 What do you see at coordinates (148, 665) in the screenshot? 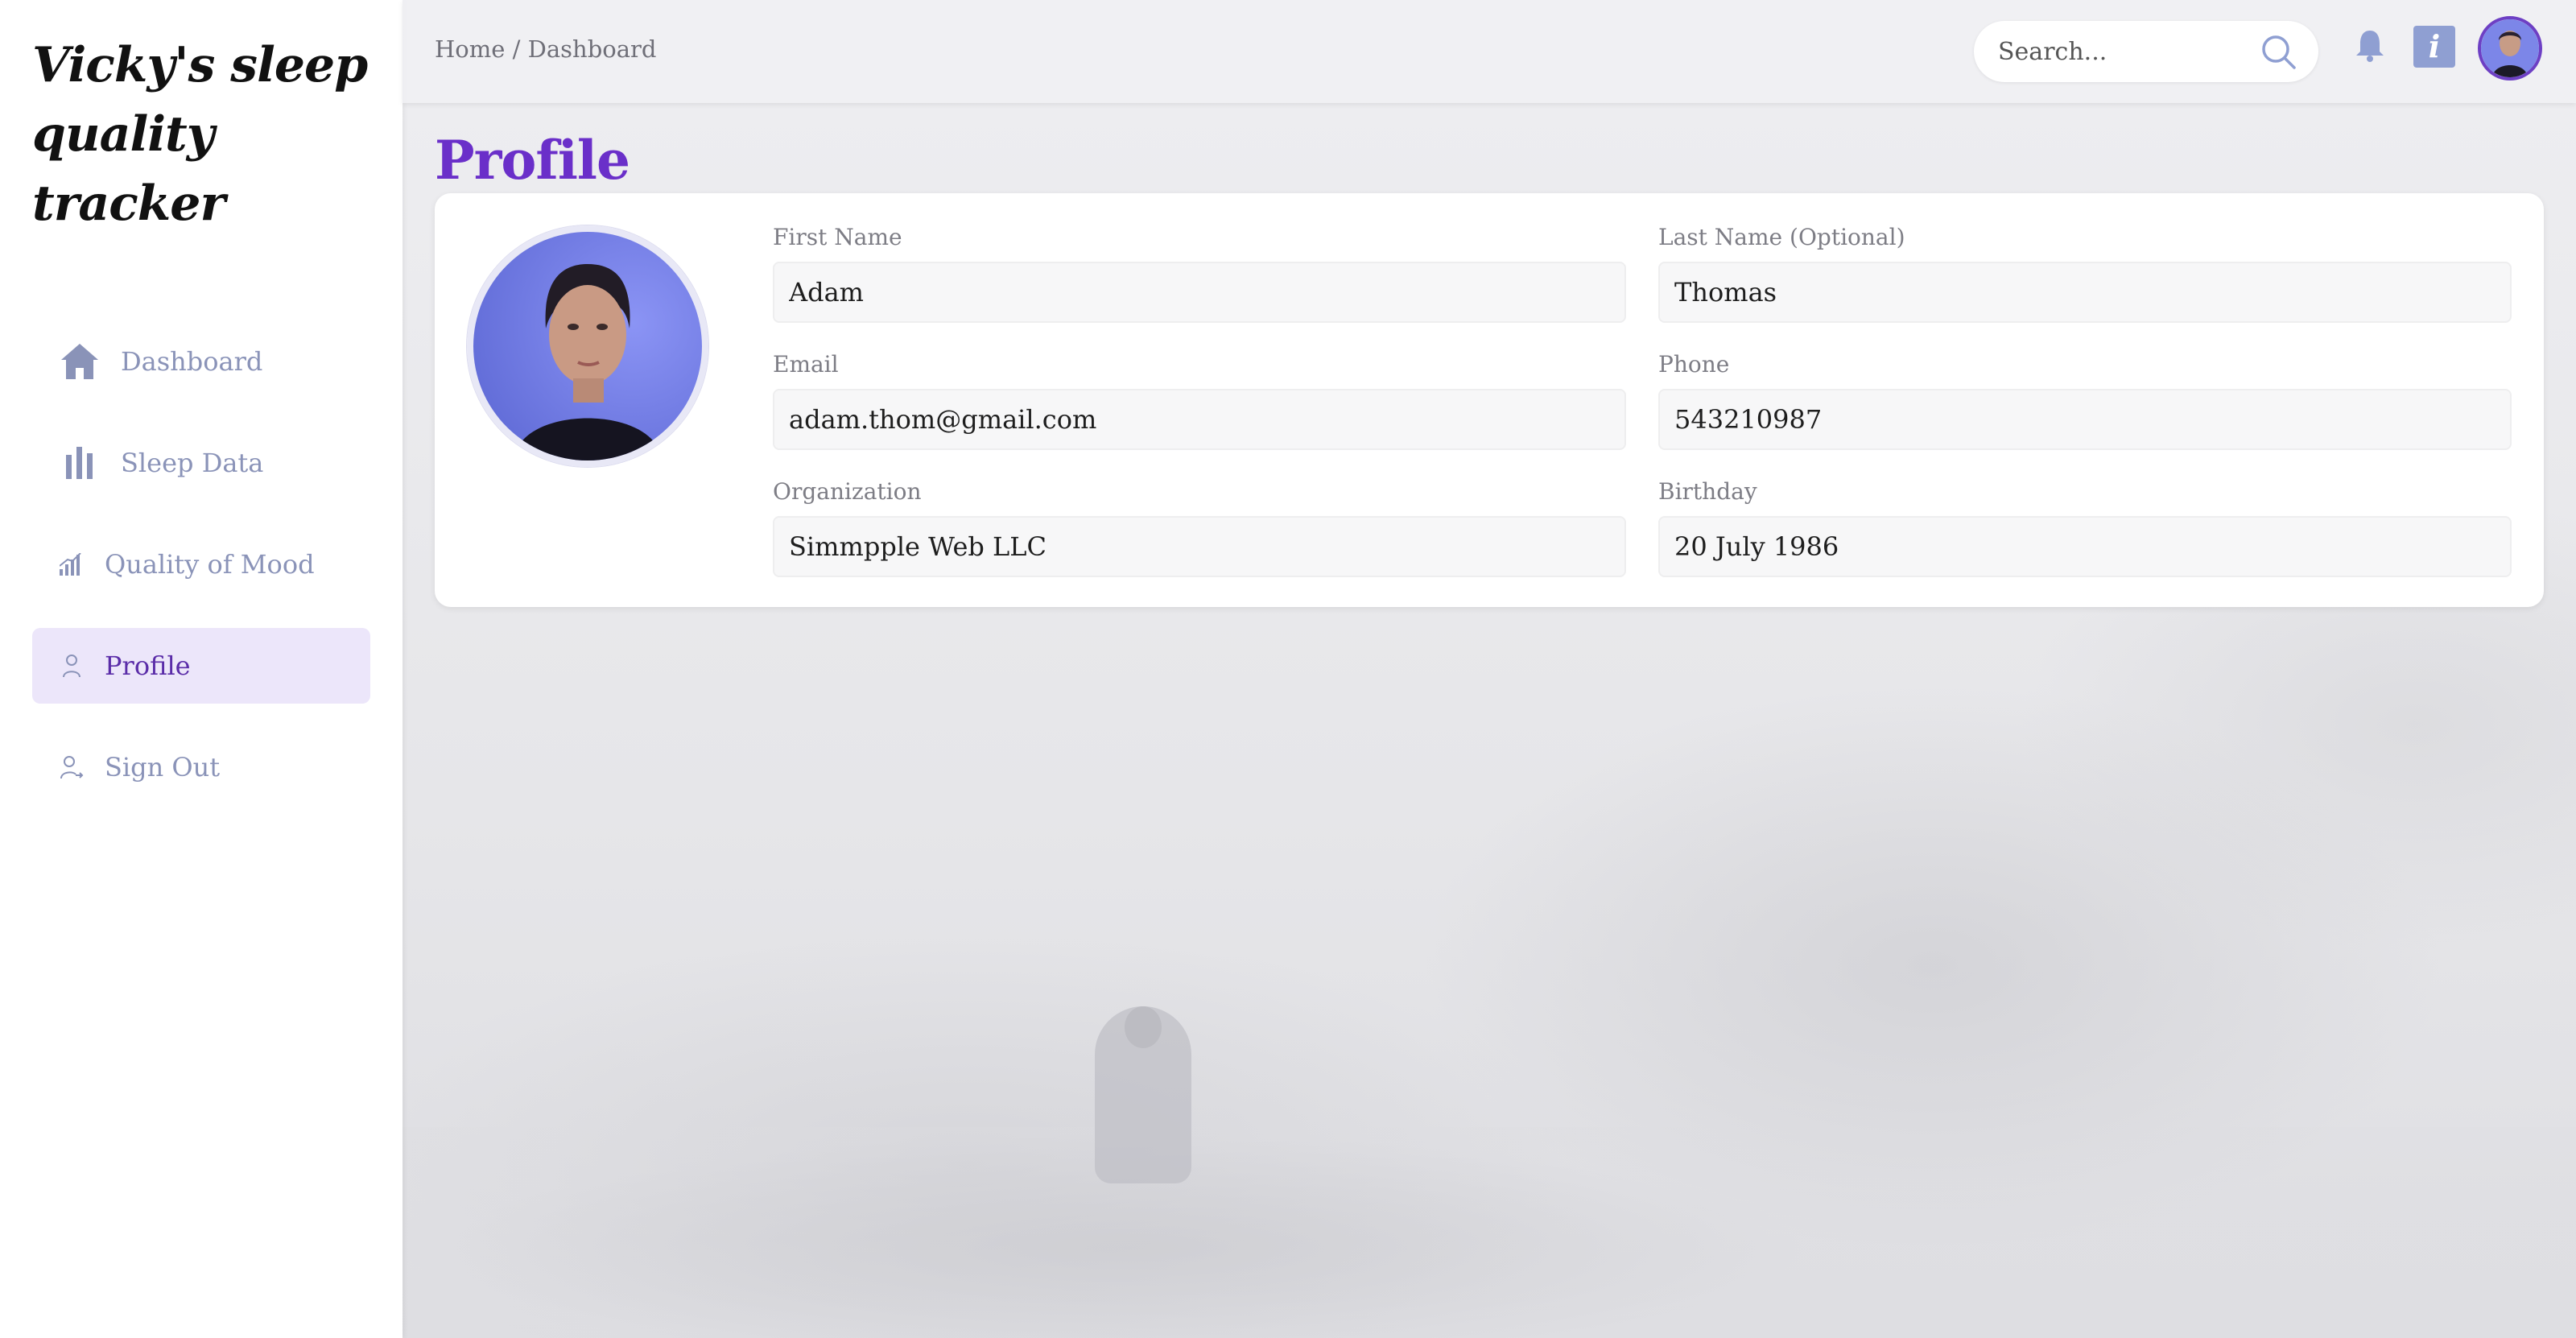
I see `sidebar-item-label: Profile` at bounding box center [148, 665].